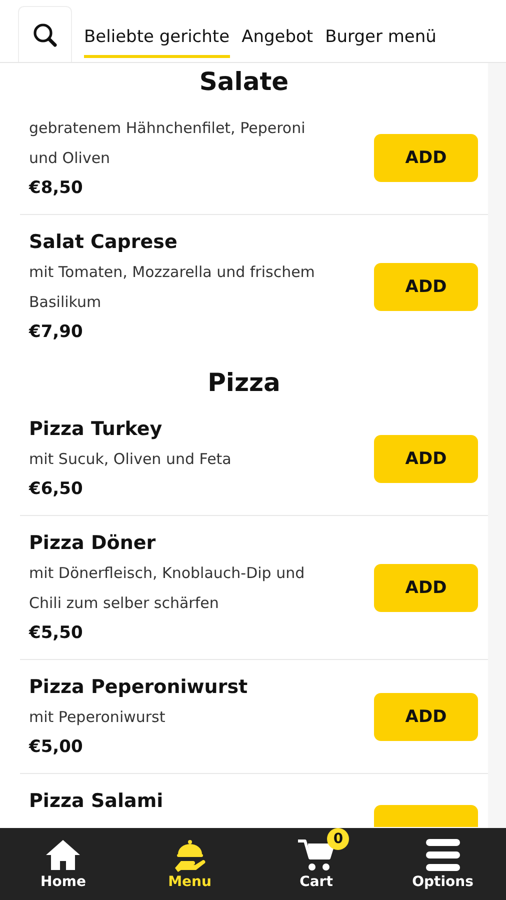 The image size is (506, 900). I want to click on cart-count-badge: 0, so click(338, 839).